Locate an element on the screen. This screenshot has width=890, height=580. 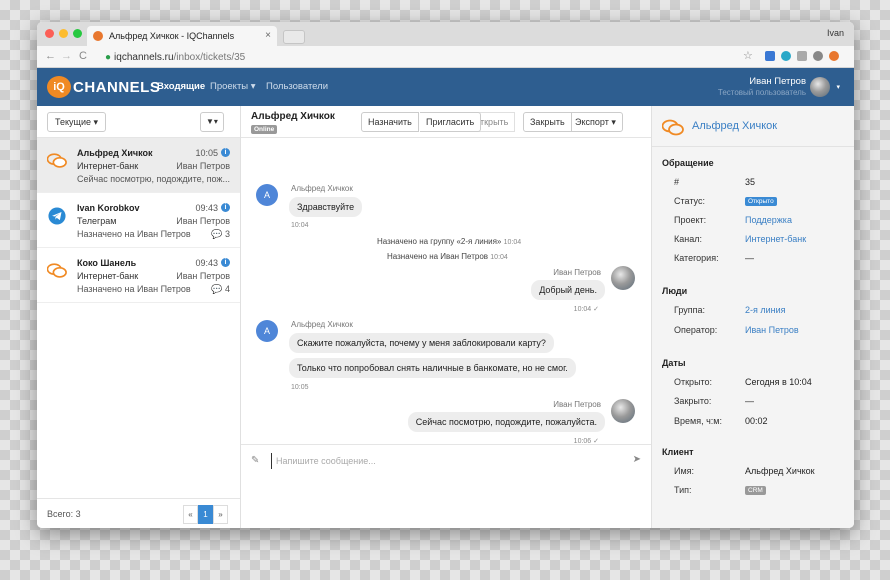
telegram-icon is located at coordinates (57, 216).